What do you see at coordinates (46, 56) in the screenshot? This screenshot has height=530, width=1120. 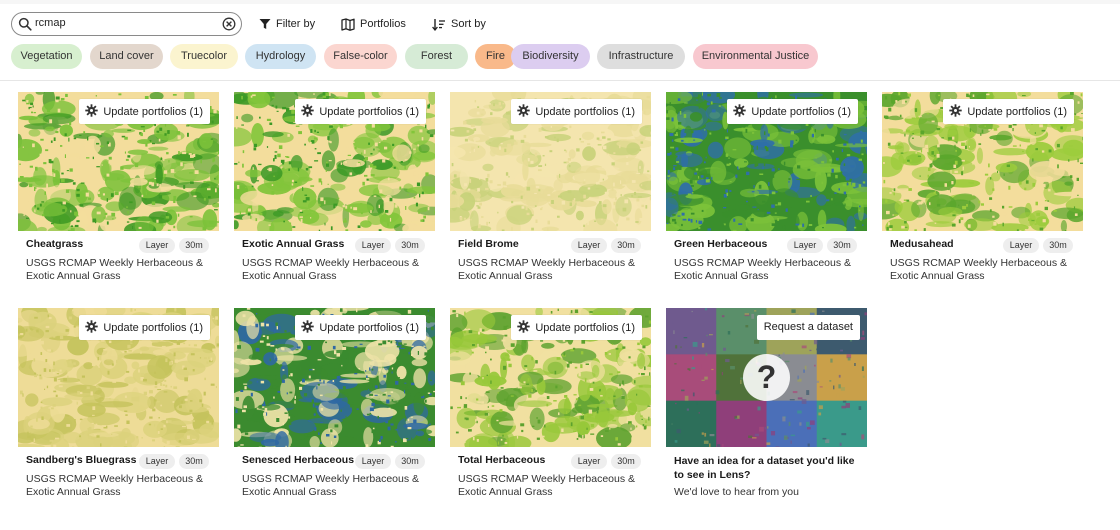 I see `chip-vegetation: Vegetation` at bounding box center [46, 56].